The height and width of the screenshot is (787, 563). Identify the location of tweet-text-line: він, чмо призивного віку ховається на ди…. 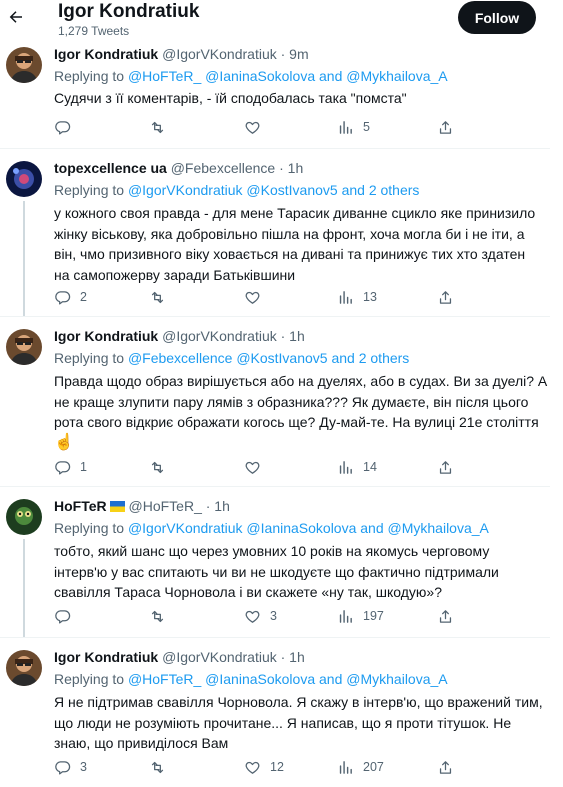
(290, 254).